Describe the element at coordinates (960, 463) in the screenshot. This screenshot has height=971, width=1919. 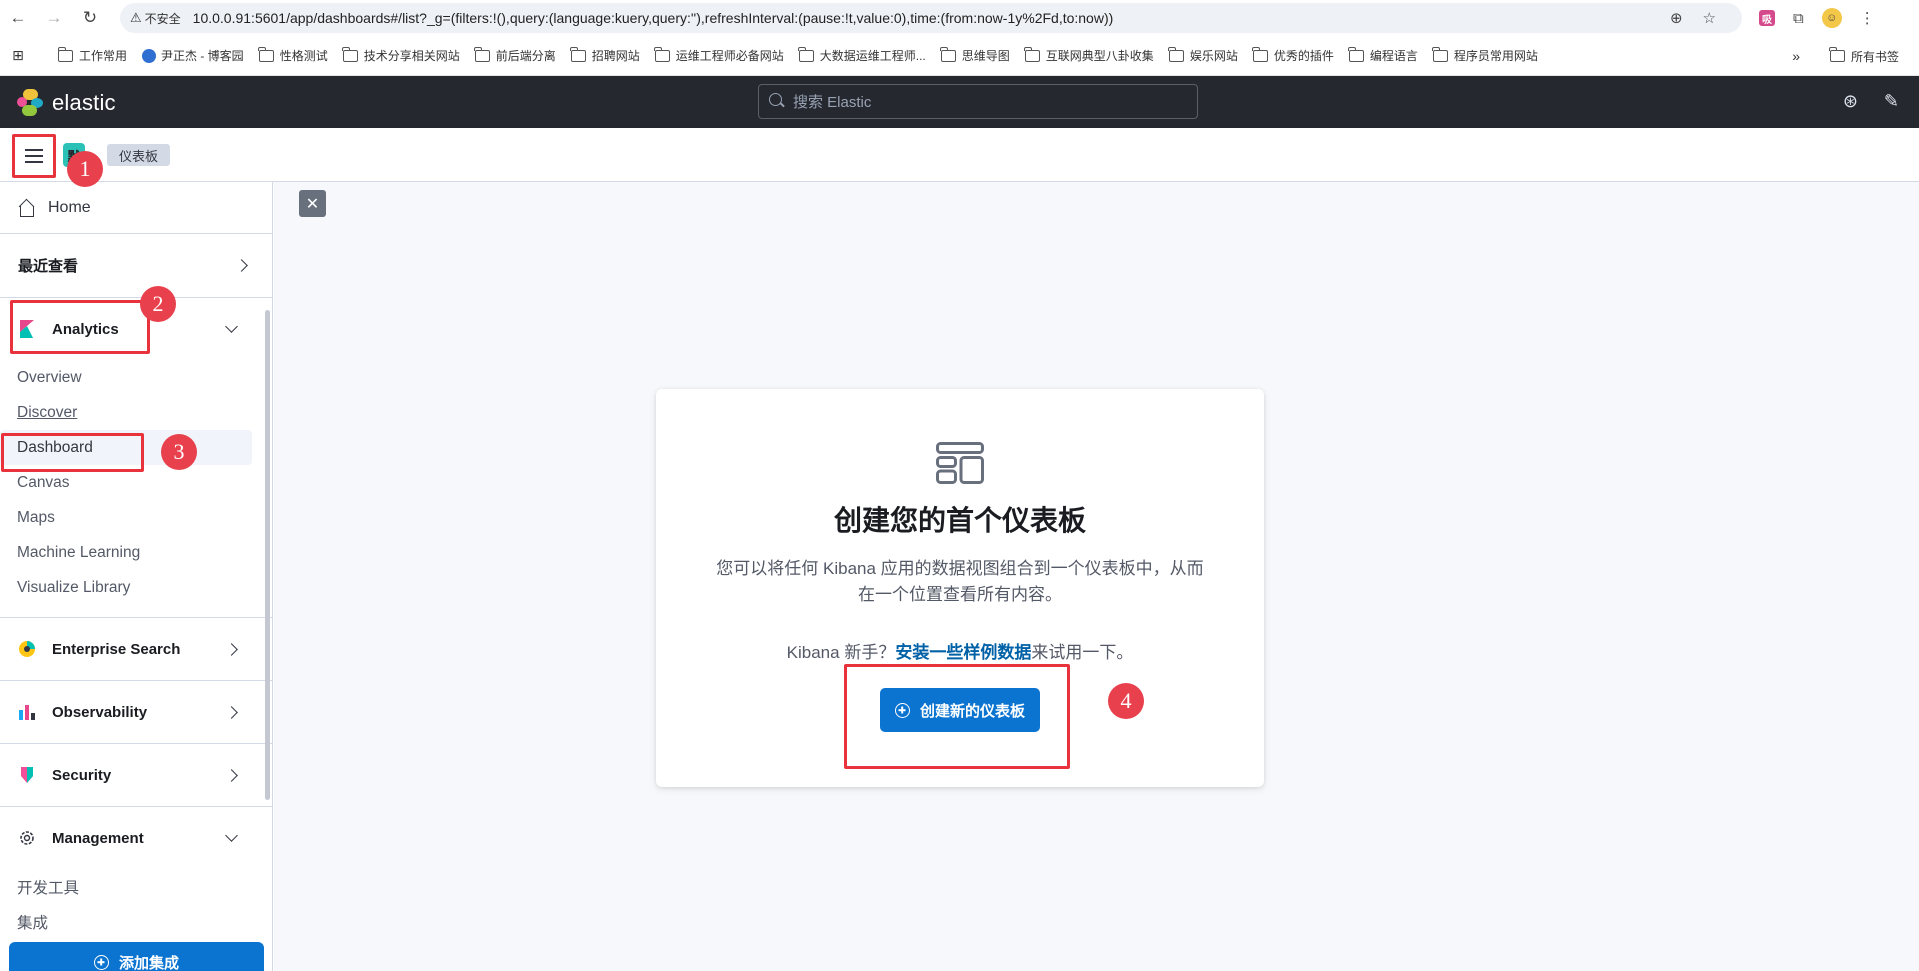
I see `dashboard-app-icon` at that location.